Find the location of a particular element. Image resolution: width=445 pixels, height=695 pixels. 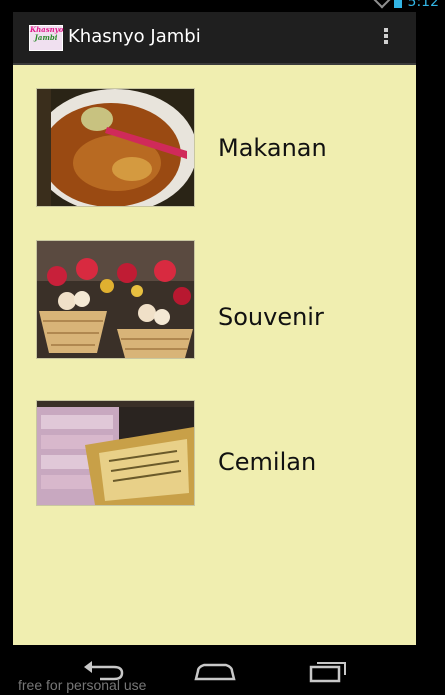

app-logo-icon: Khasnyo Jambi is located at coordinates (46, 38).